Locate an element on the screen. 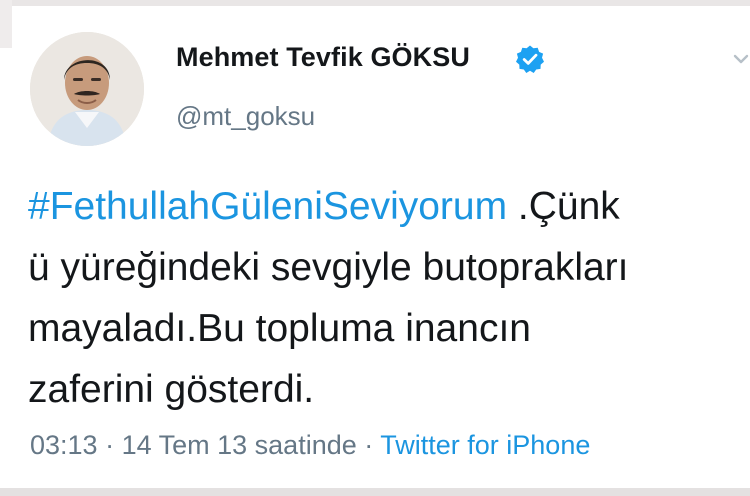 Image resolution: width=750 pixels, height=496 pixels. tweet-text-line: mayaladı.Bu topluma inancın is located at coordinates (279, 328).